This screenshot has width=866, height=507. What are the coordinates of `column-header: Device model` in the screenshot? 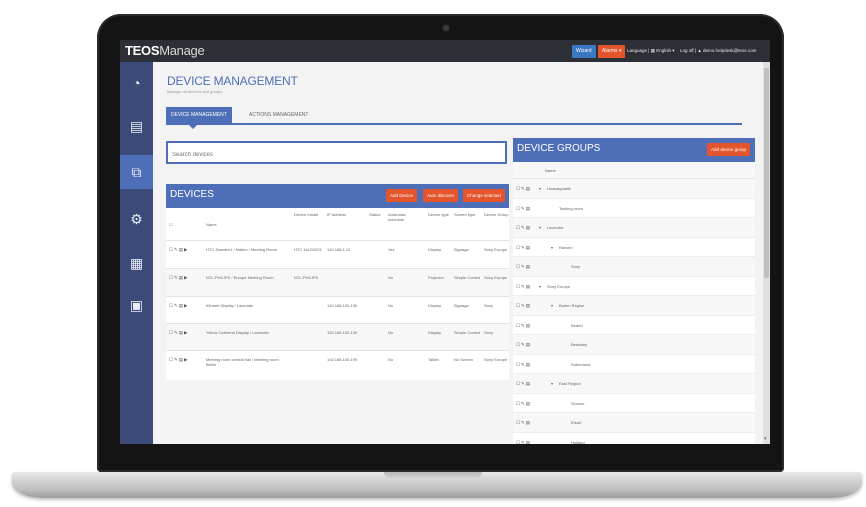 It's located at (307, 214).